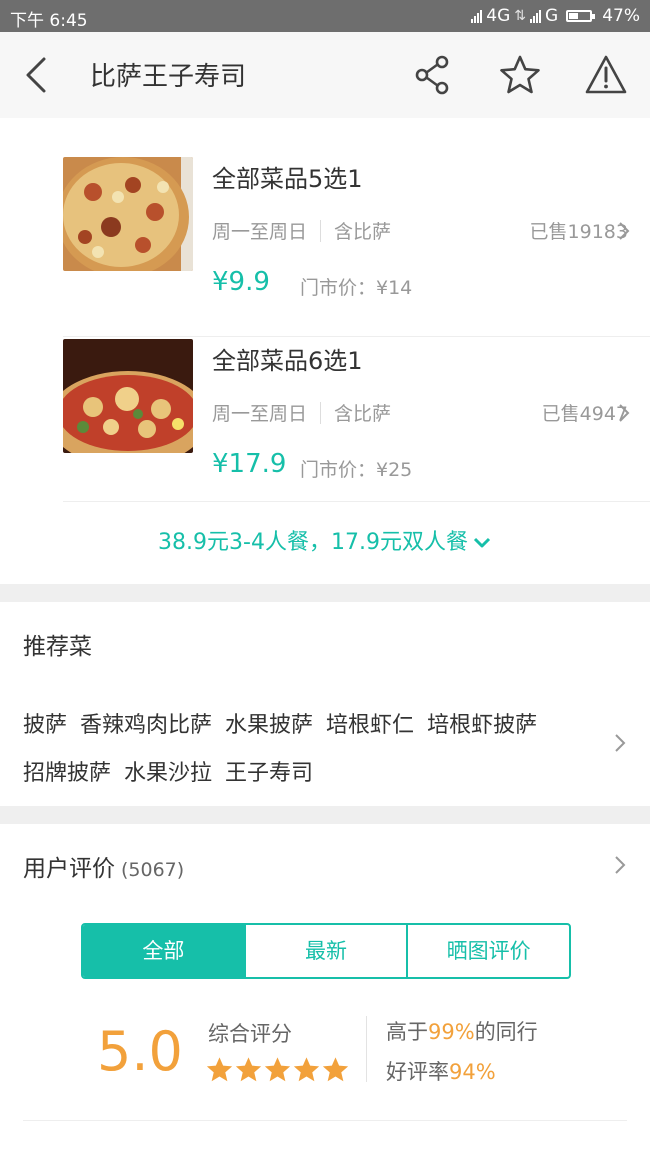 This screenshot has width=650, height=1156. I want to click on back-arrow-icon, so click(36, 75).